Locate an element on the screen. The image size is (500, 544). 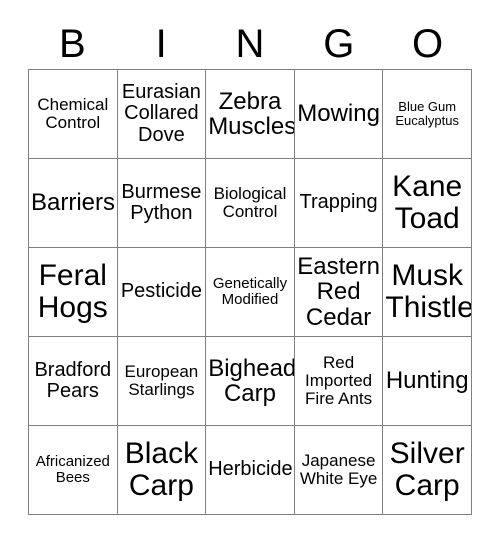
bingo-cell-b4: Bradford Pears is located at coordinates (73, 381).